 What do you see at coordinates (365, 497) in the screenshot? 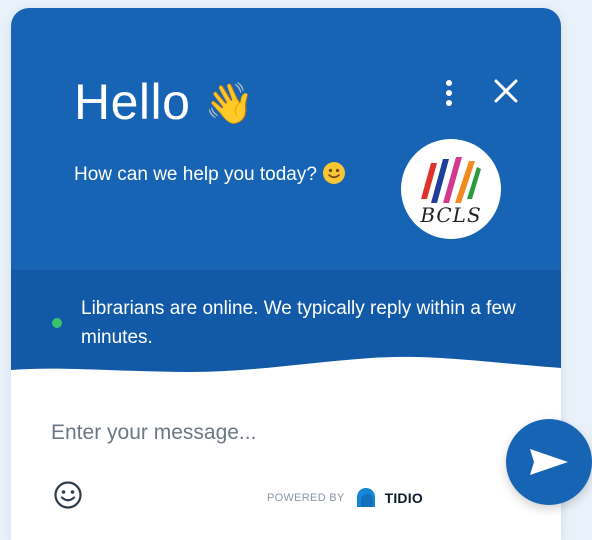
I see `tidio-logo-icon` at bounding box center [365, 497].